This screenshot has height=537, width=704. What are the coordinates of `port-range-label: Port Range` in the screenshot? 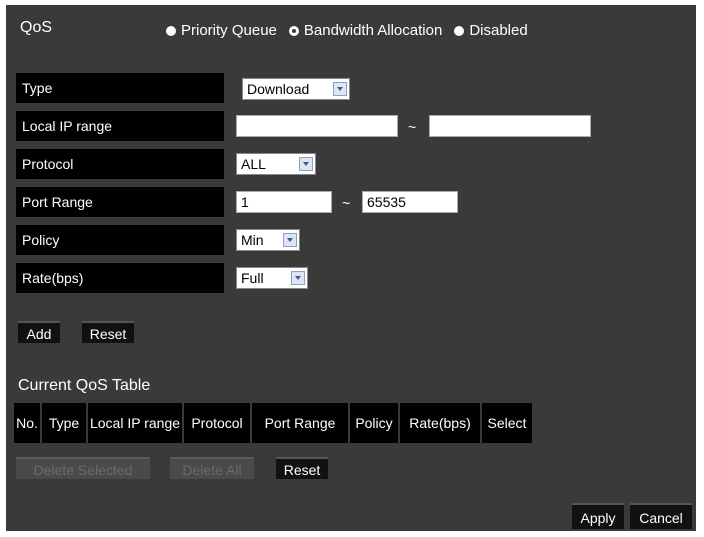 It's located at (120, 202).